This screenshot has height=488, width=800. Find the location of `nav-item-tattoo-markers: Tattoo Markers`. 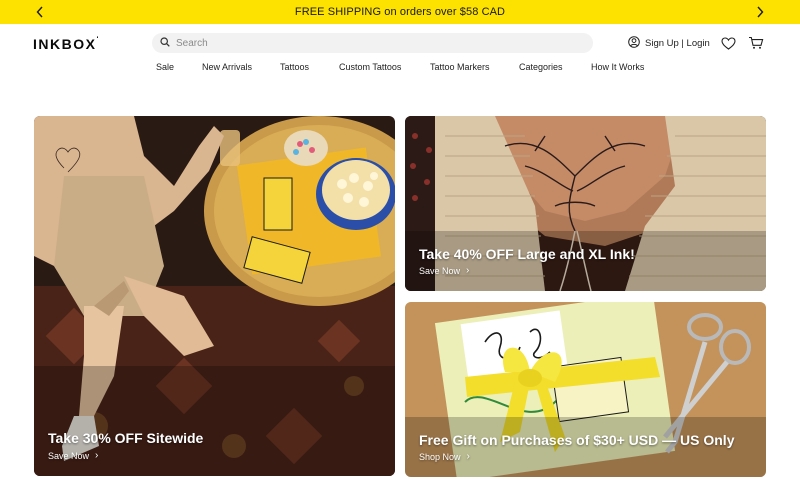

nav-item-tattoo-markers: Tattoo Markers is located at coordinates (460, 67).